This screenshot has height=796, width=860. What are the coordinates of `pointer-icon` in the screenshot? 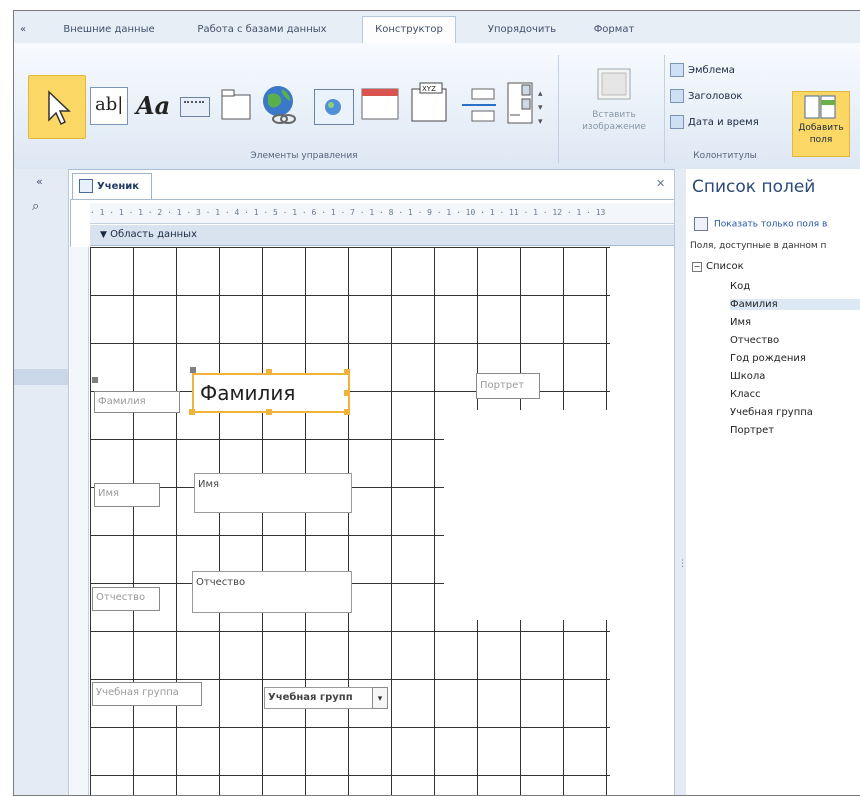 It's located at (59, 108).